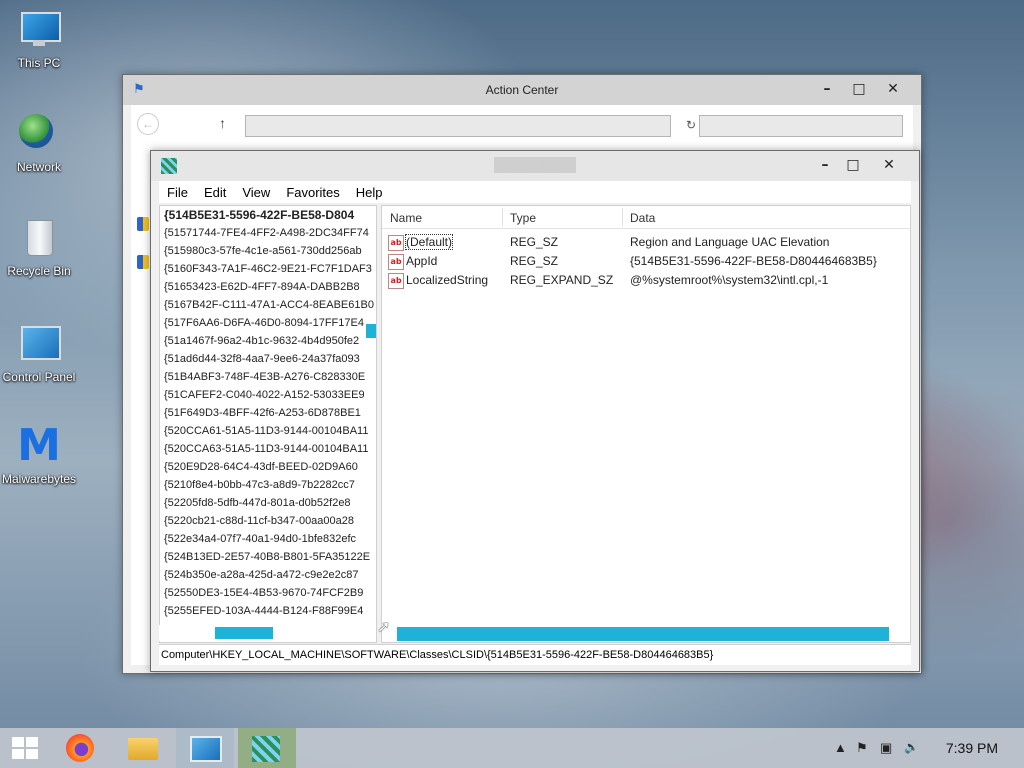 The image size is (1024, 768). What do you see at coordinates (268, 485) in the screenshot?
I see `tree-item: {5210f8e4-b0bb-47c3-a8d9-7b2282cc7` at bounding box center [268, 485].